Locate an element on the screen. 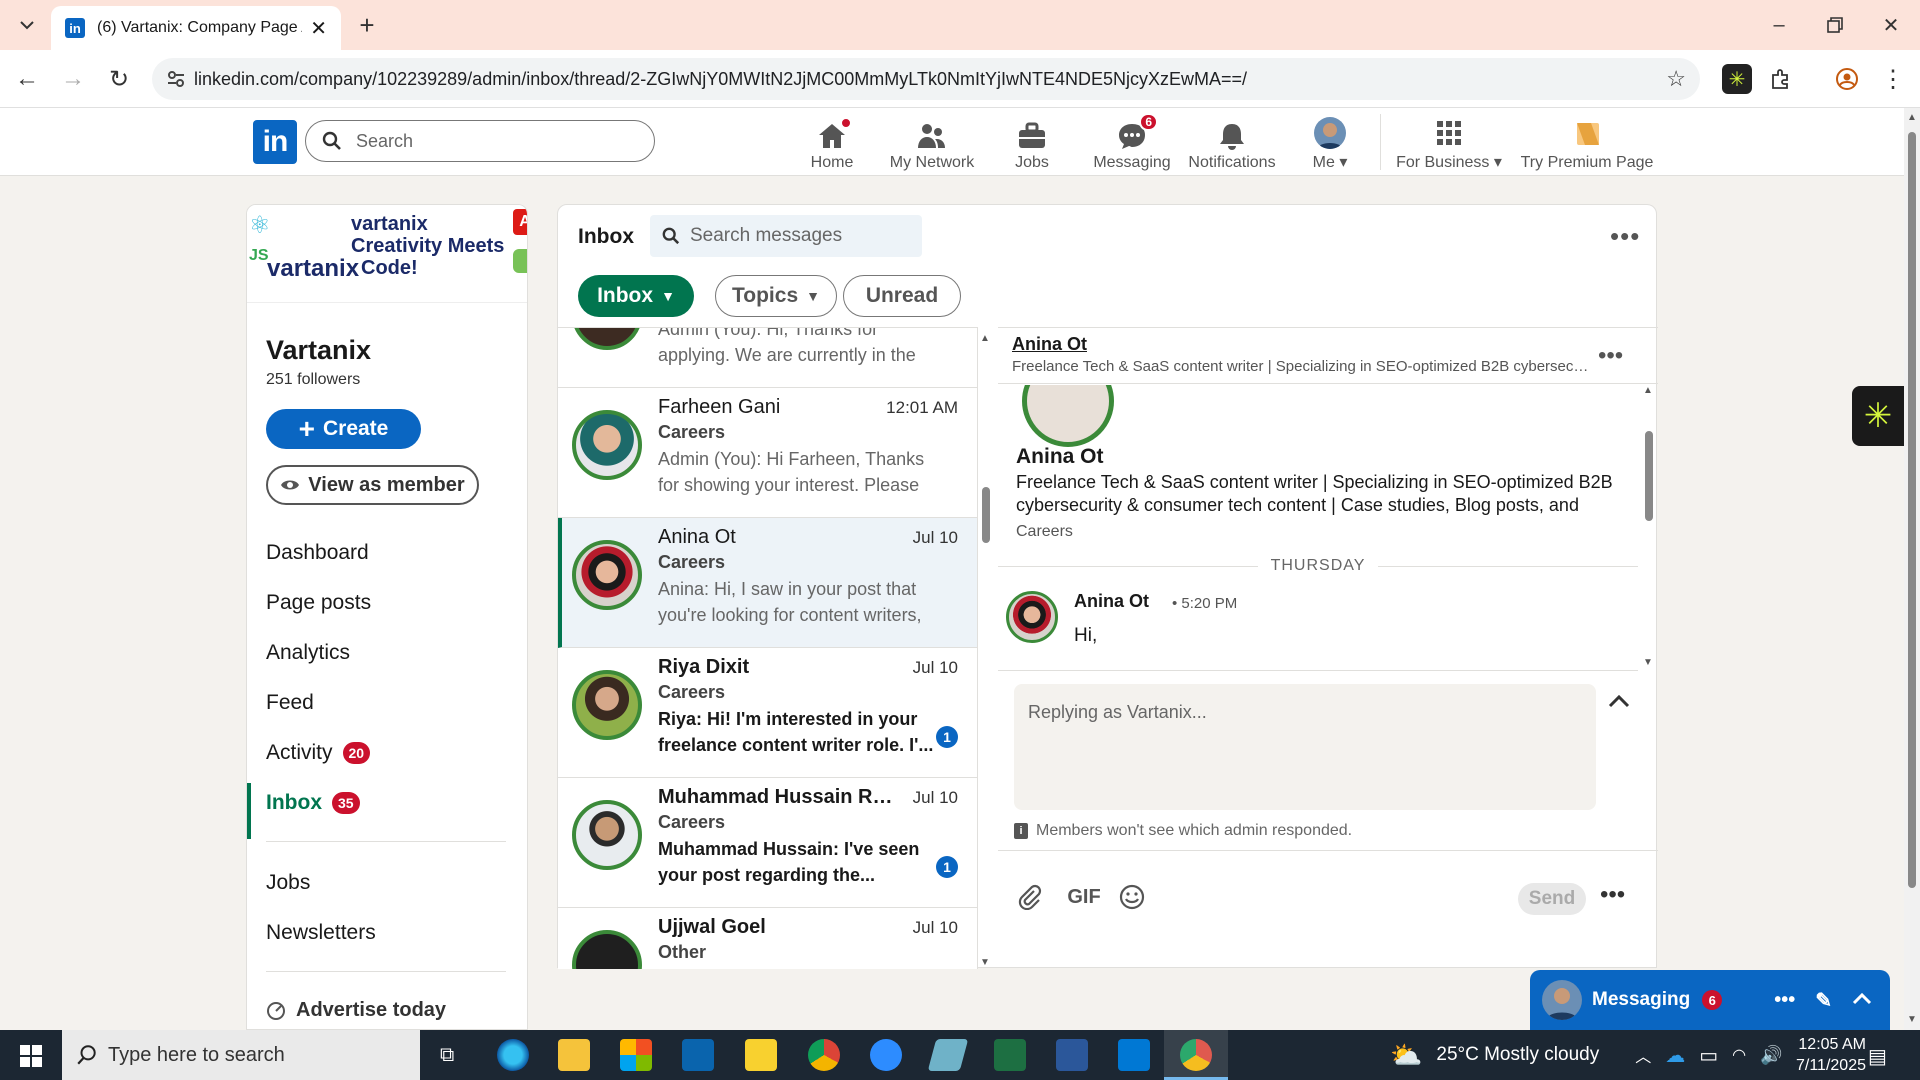 This screenshot has height=1080, width=1920. nav-newsletters: Newsletters is located at coordinates (321, 933).